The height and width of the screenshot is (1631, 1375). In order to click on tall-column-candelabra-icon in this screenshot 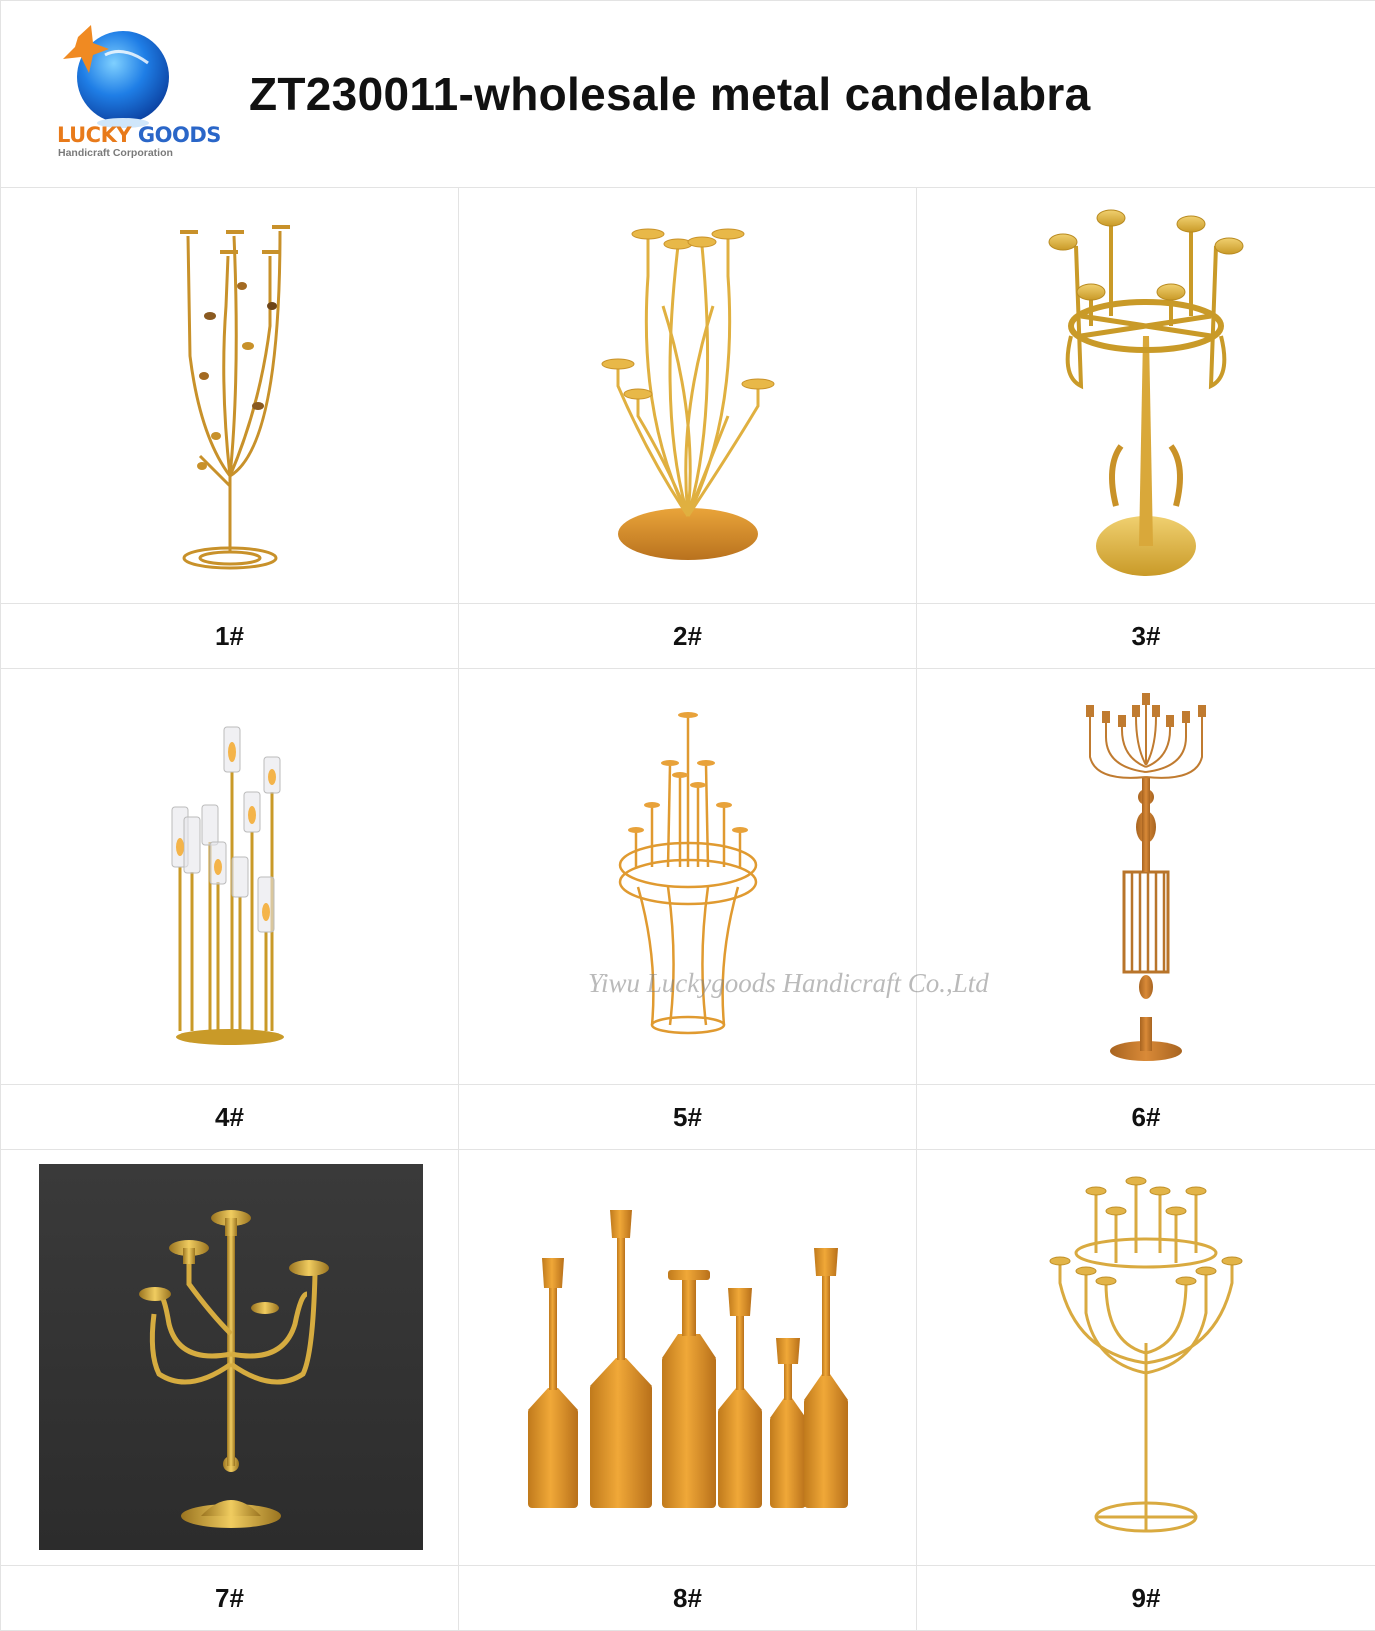, I will do `click(1146, 877)`.